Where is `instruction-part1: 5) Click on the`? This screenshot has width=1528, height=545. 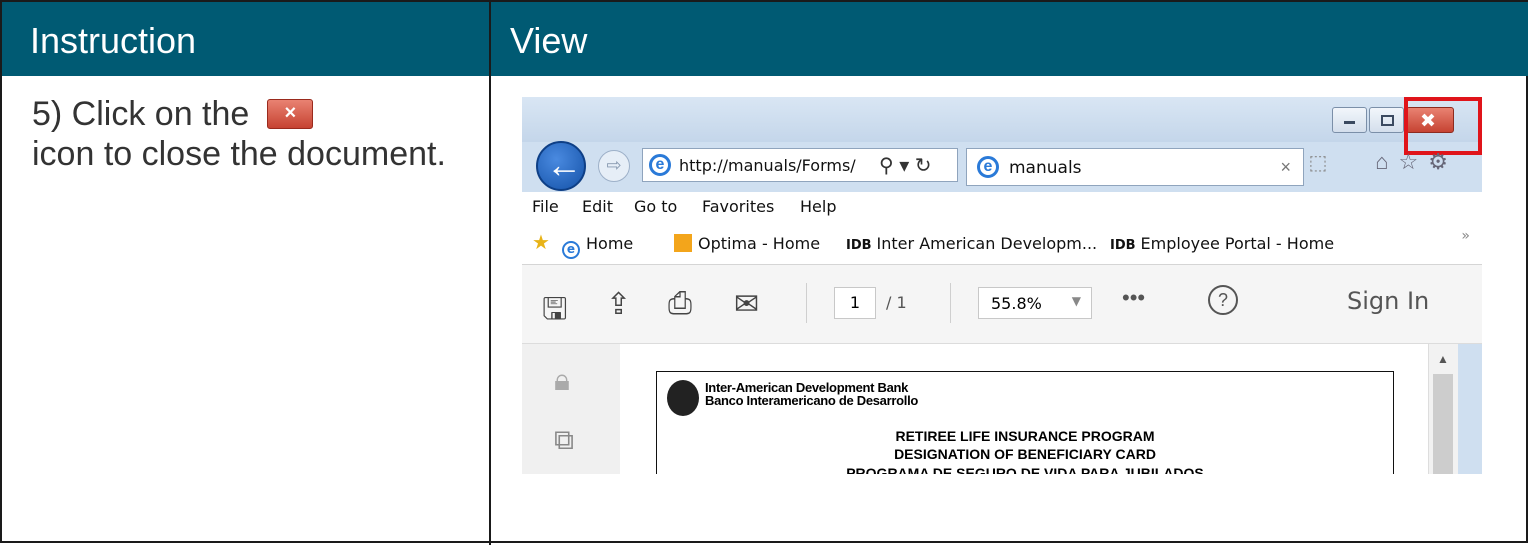
instruction-part1: 5) Click on the is located at coordinates (141, 114).